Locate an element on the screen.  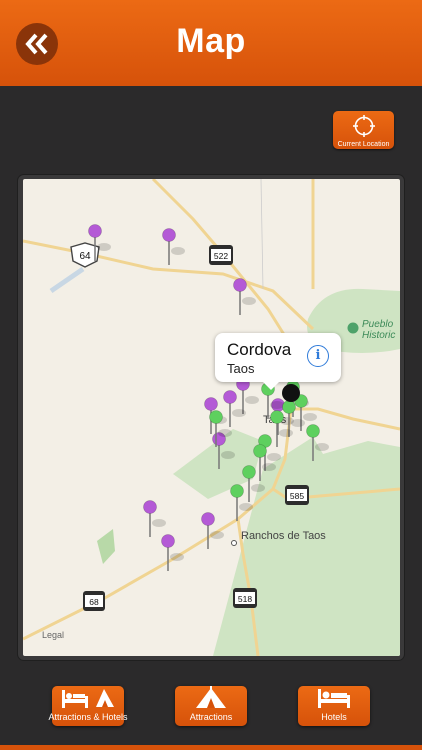
tab-attractions: Attractions is located at coordinates (211, 706).